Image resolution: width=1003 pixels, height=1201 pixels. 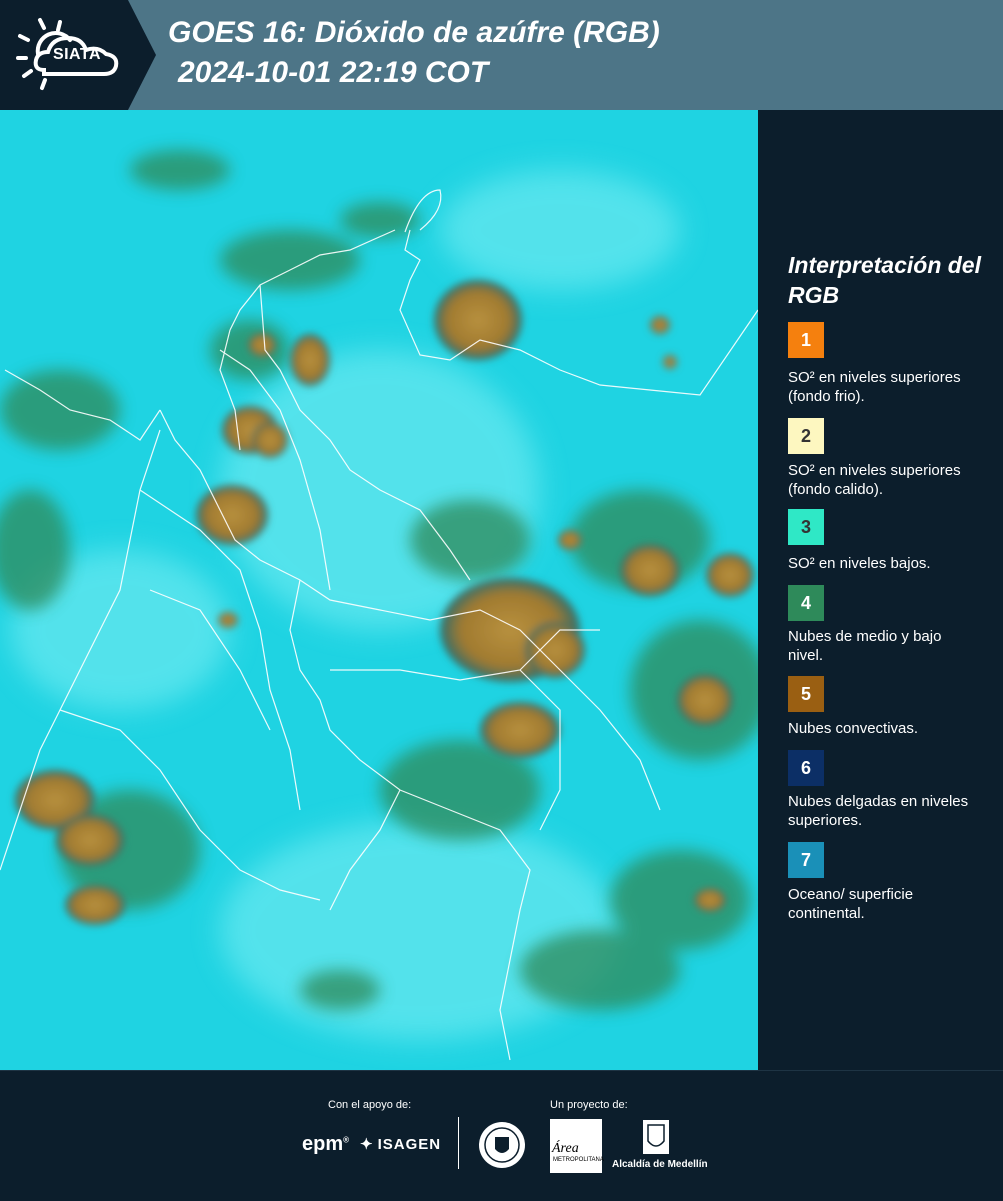 What do you see at coordinates (142, 55) in the screenshot?
I see `logo-arrow-shape` at bounding box center [142, 55].